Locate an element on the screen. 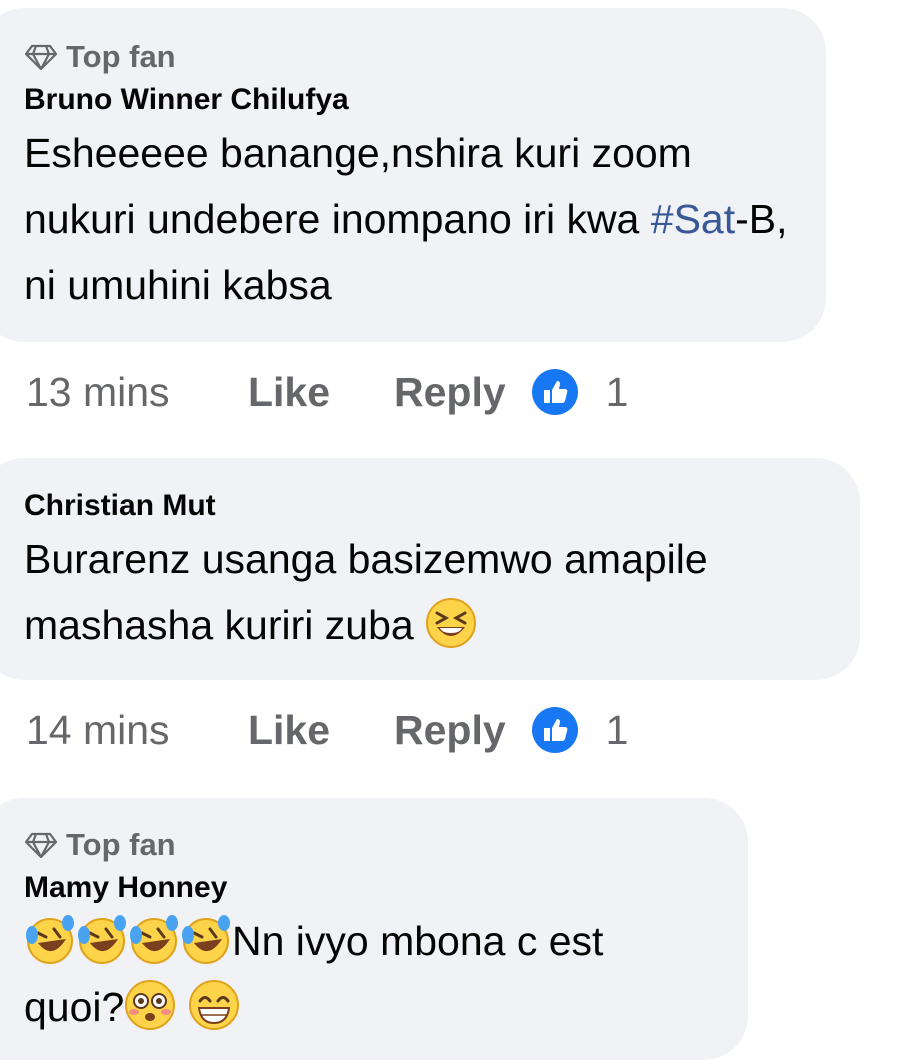 This screenshot has width=898, height=1060. beaming-face-icon is located at coordinates (214, 1005).